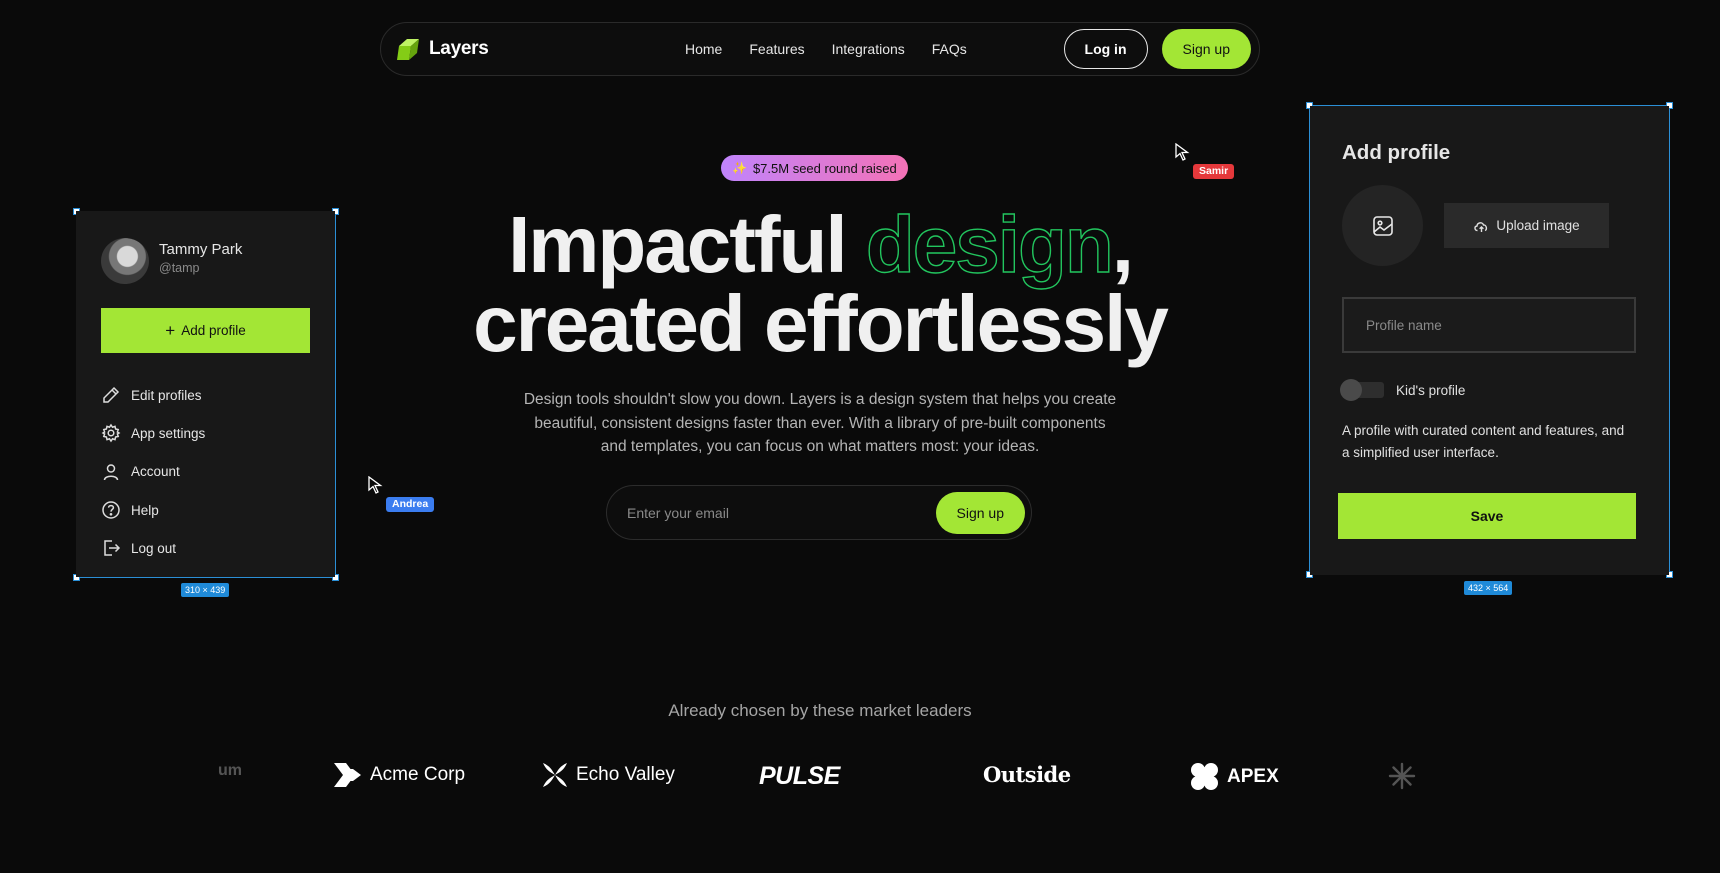 The height and width of the screenshot is (873, 1720). Describe the element at coordinates (347, 775) in the screenshot. I see `acme-chevrons-icon` at that location.